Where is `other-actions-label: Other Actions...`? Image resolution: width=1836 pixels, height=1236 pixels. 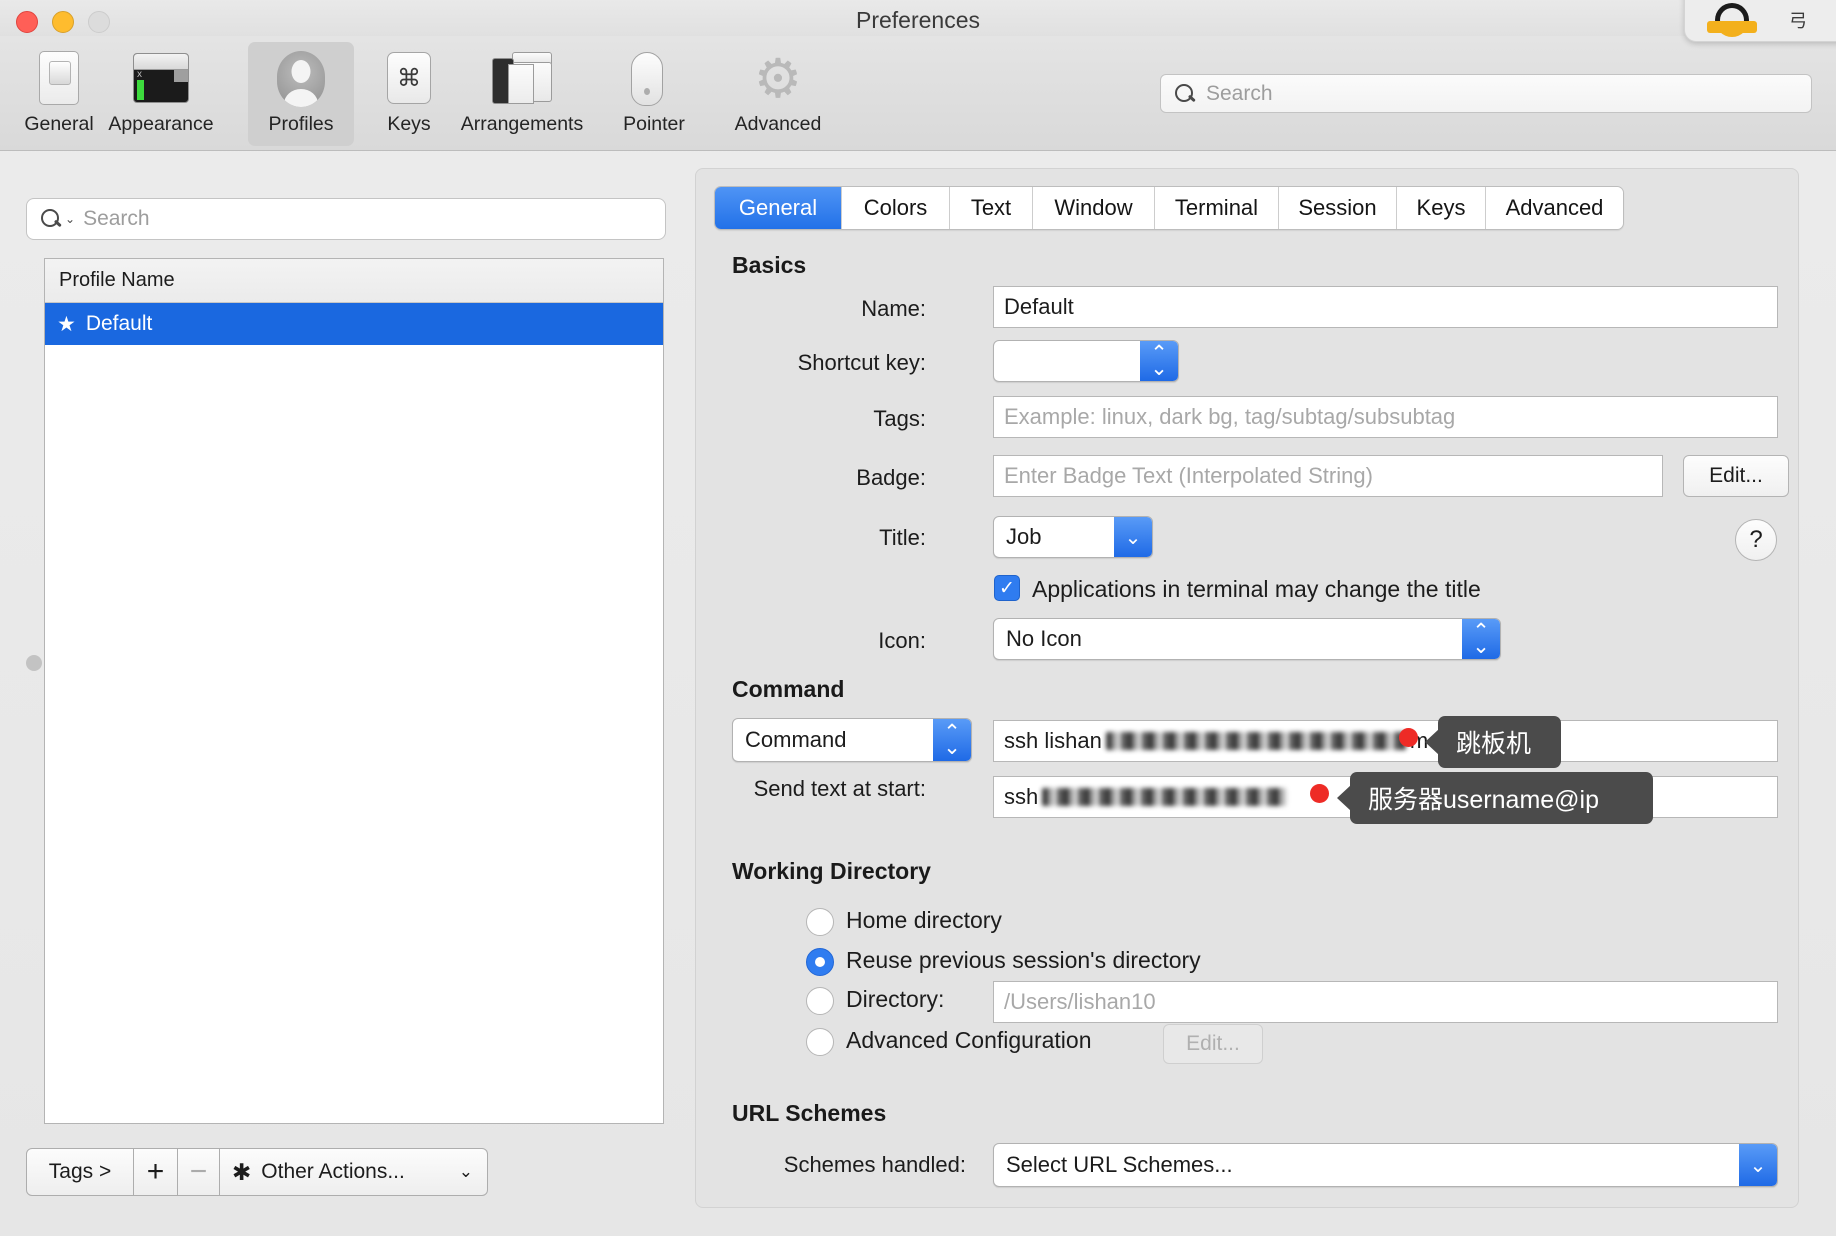
other-actions-label: Other Actions... is located at coordinates (333, 1171).